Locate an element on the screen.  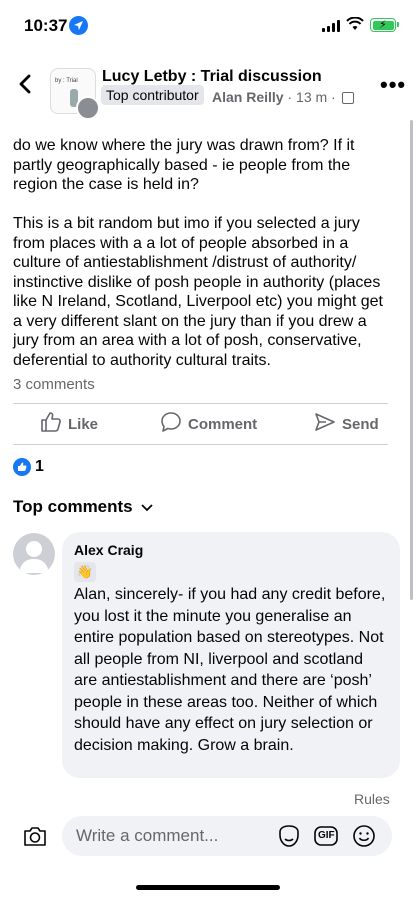
camera-icon is located at coordinates (35, 838).